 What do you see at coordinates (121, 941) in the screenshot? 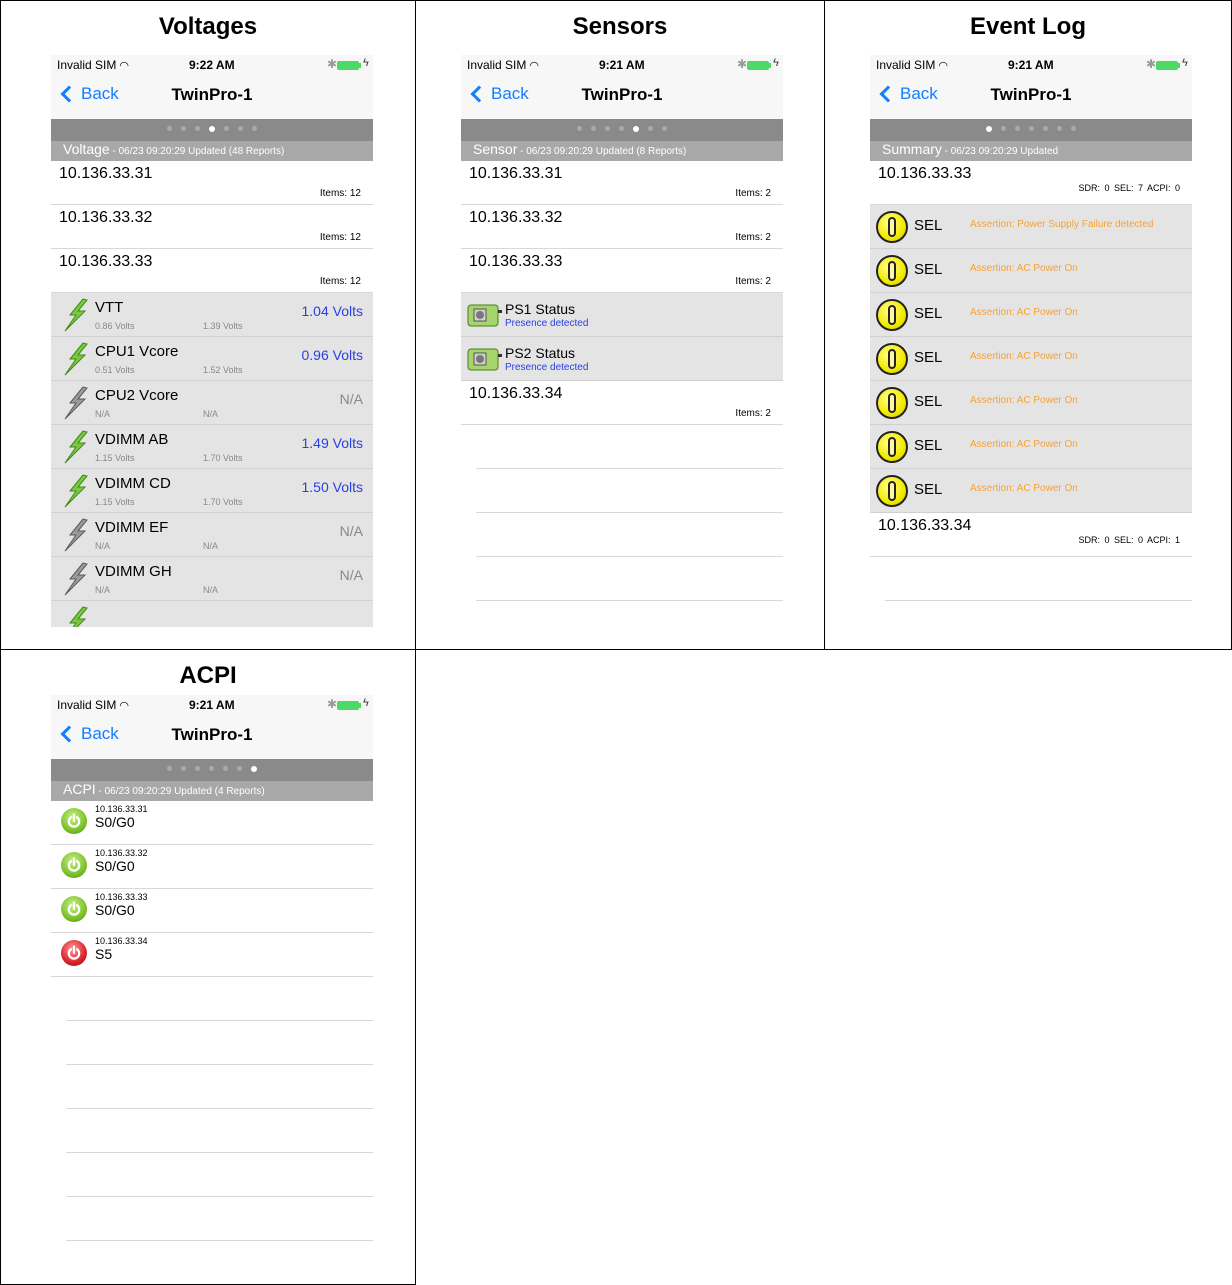
I see `acpi-host-ip: 10.136.33.34` at bounding box center [121, 941].